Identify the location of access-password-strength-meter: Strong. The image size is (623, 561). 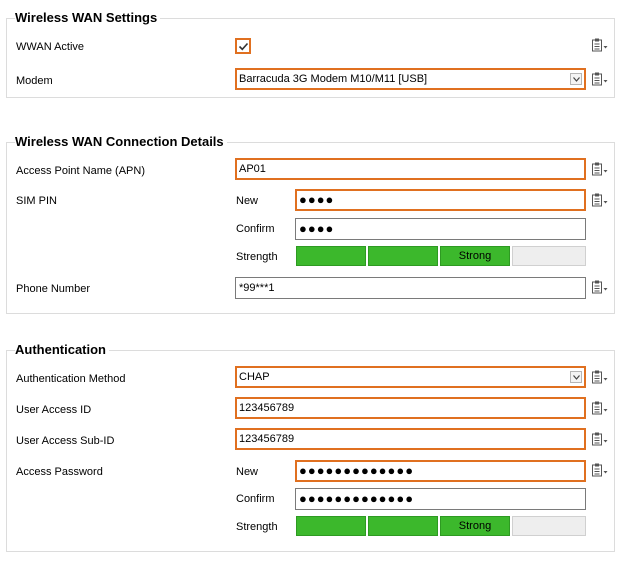
(441, 526).